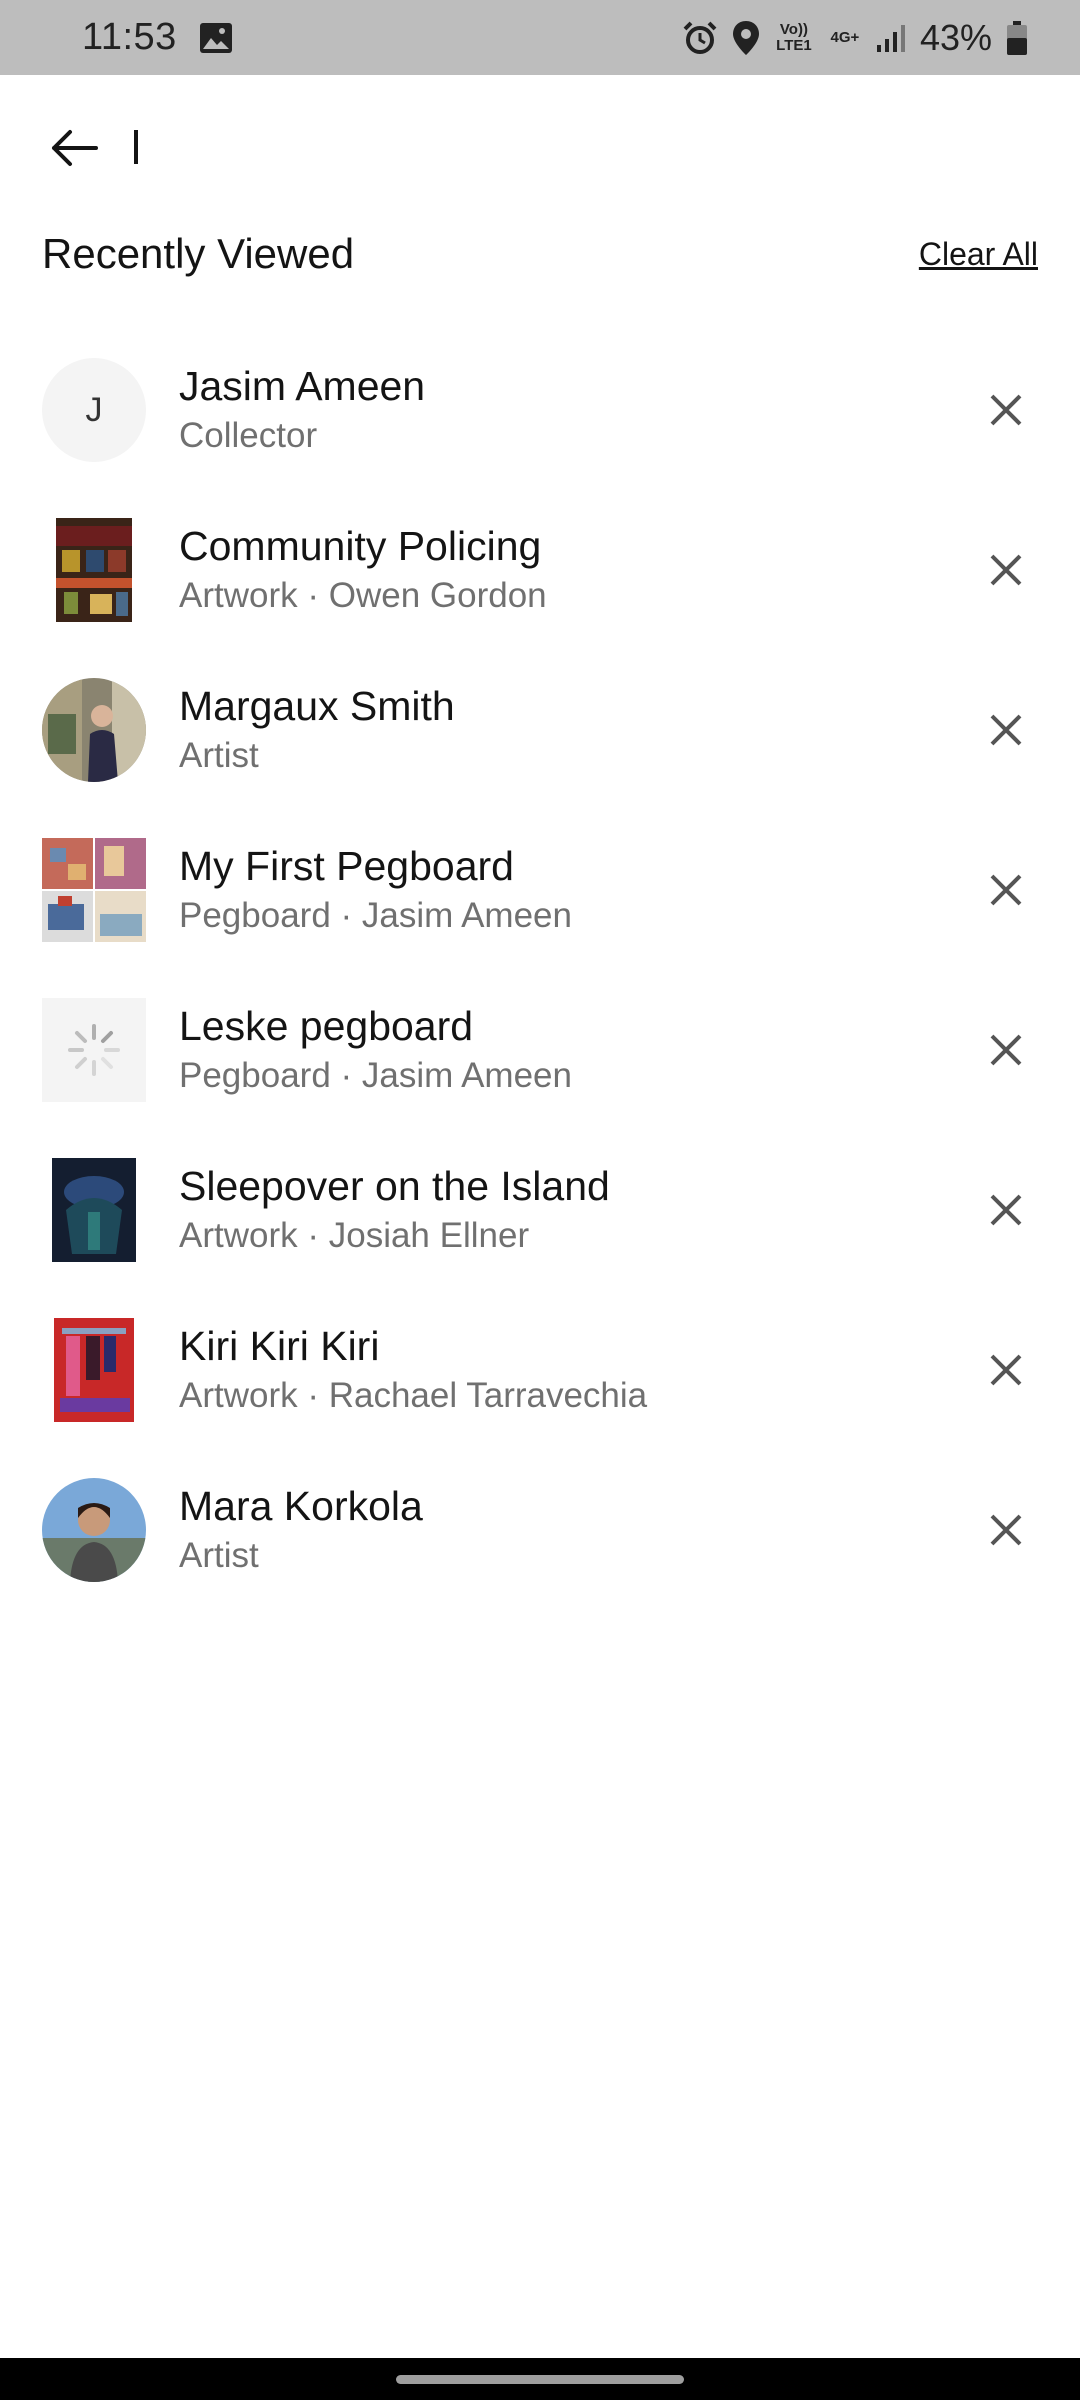  What do you see at coordinates (845, 37) in the screenshot?
I see `network-type-indicator: 4G+` at bounding box center [845, 37].